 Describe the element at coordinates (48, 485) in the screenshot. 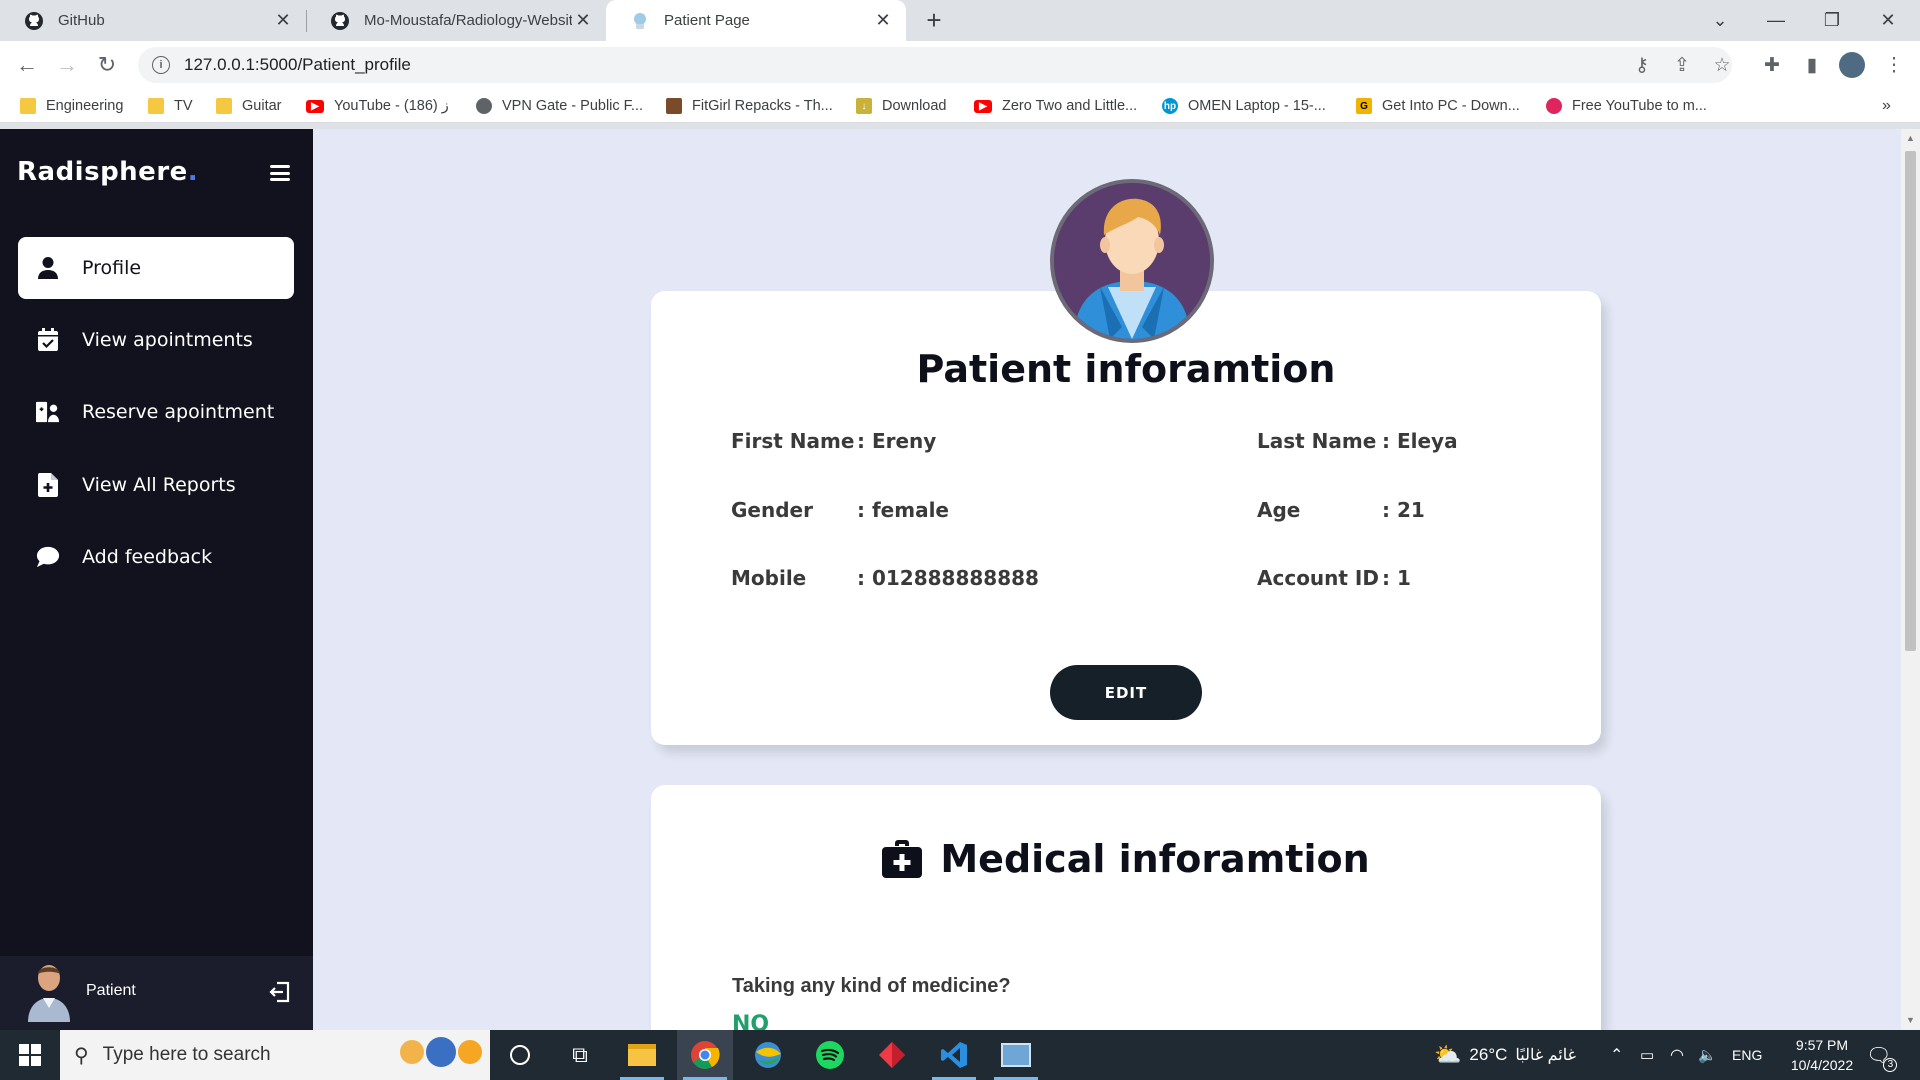

I see `file-medical-icon` at that location.